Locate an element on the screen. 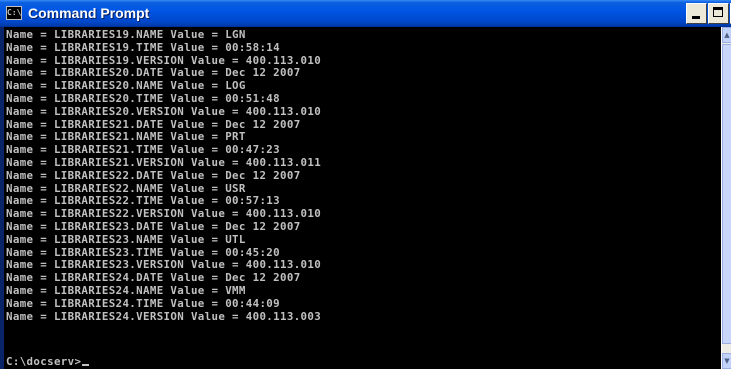  minimize-button is located at coordinates (696, 13).